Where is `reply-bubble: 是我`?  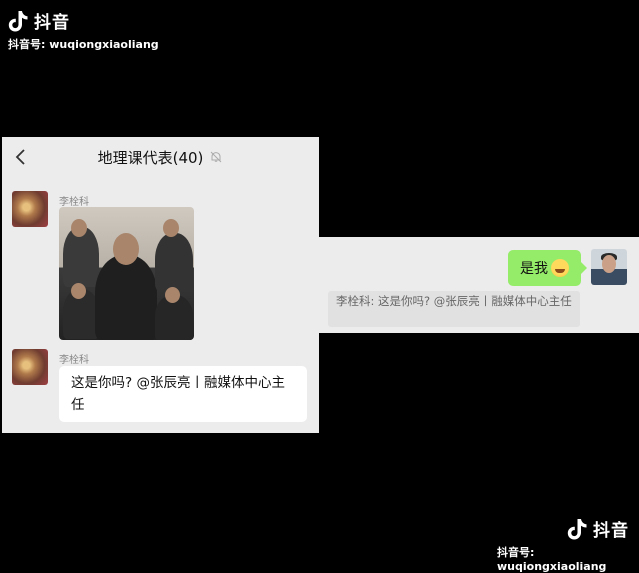 reply-bubble: 是我 is located at coordinates (547, 268).